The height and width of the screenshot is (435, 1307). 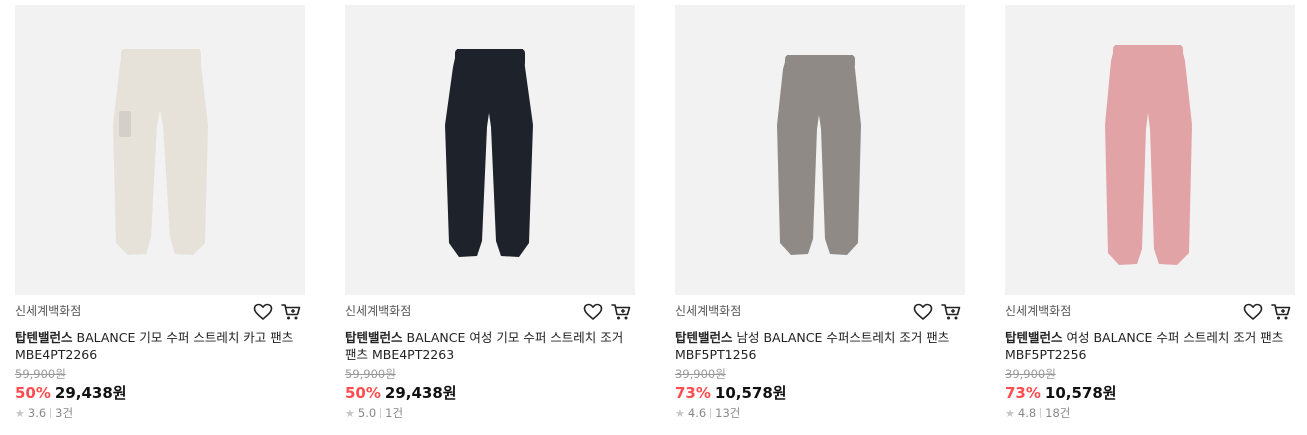 What do you see at coordinates (183, 337) in the screenshot?
I see `product-title: BALANCE 기모 수퍼 스트레치 카고 팬츠` at bounding box center [183, 337].